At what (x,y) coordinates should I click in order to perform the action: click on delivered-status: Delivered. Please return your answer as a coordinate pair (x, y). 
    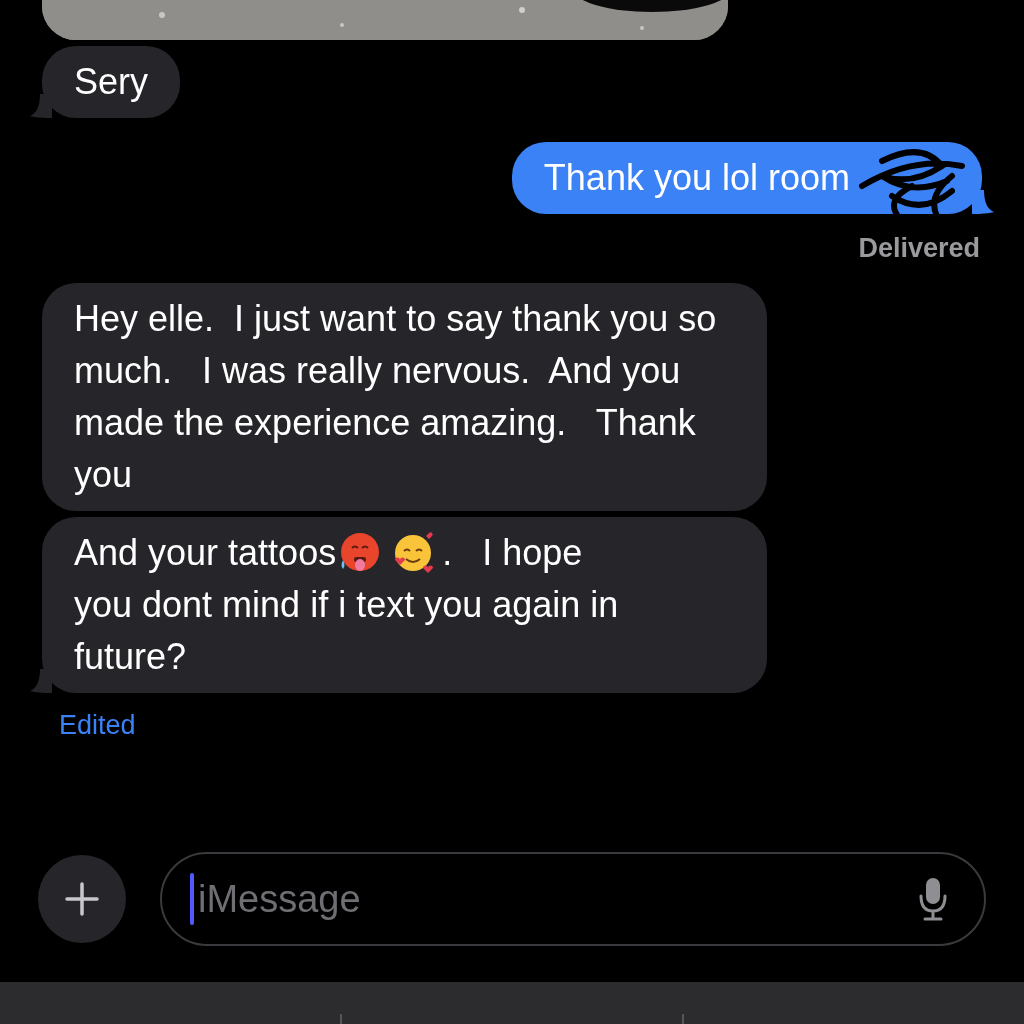
    Looking at the image, I should click on (919, 248).